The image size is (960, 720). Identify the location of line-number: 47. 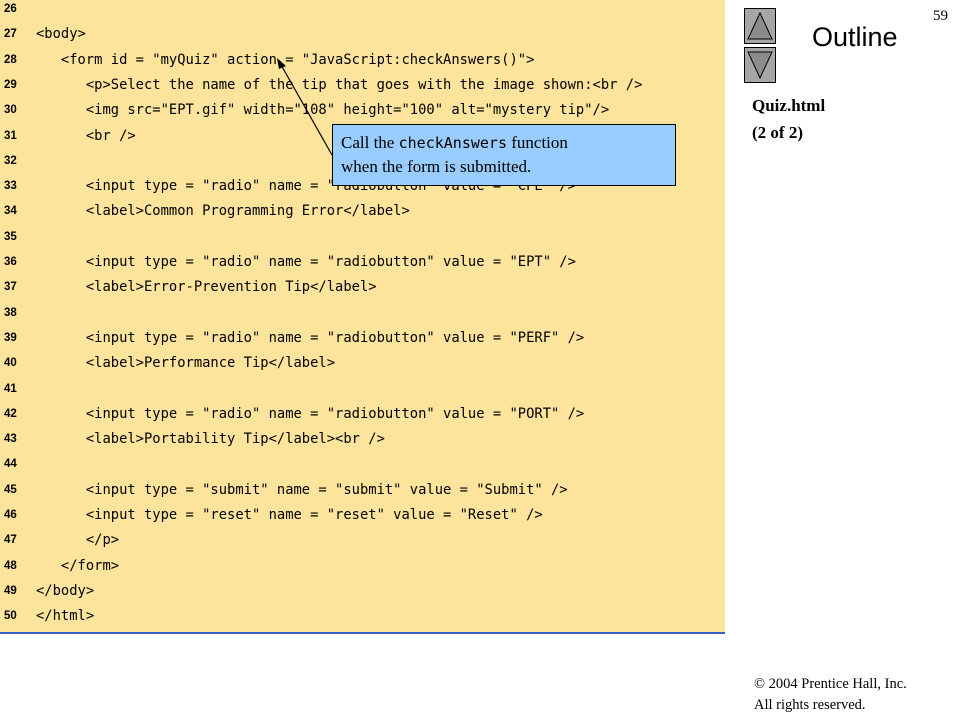
(10, 540).